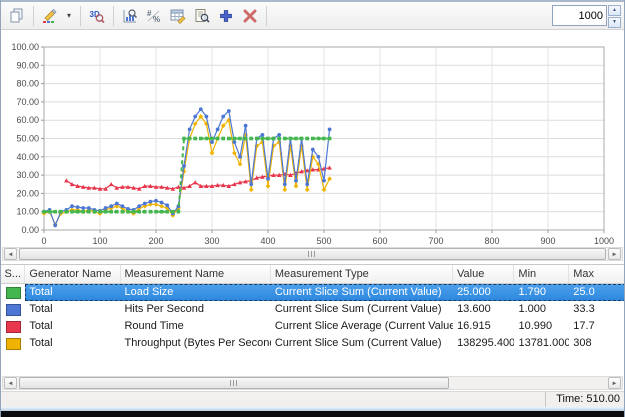 The height and width of the screenshot is (417, 625). What do you see at coordinates (197, 343) in the screenshot?
I see `cell-measurement-name: Throughput (Bytes Per Second)` at bounding box center [197, 343].